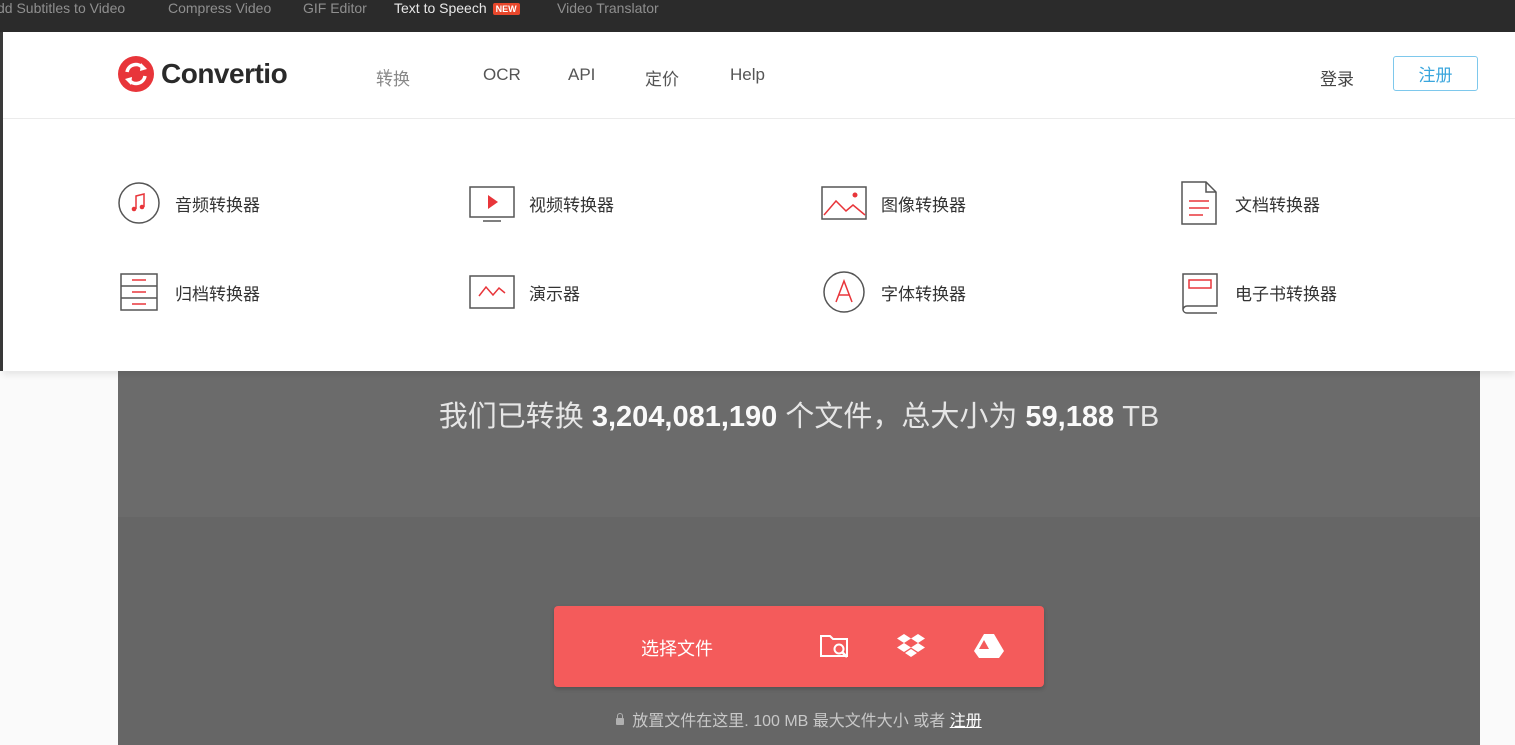 The height and width of the screenshot is (745, 1515). I want to click on tool-link-video-translator: Video Translator, so click(608, 8).